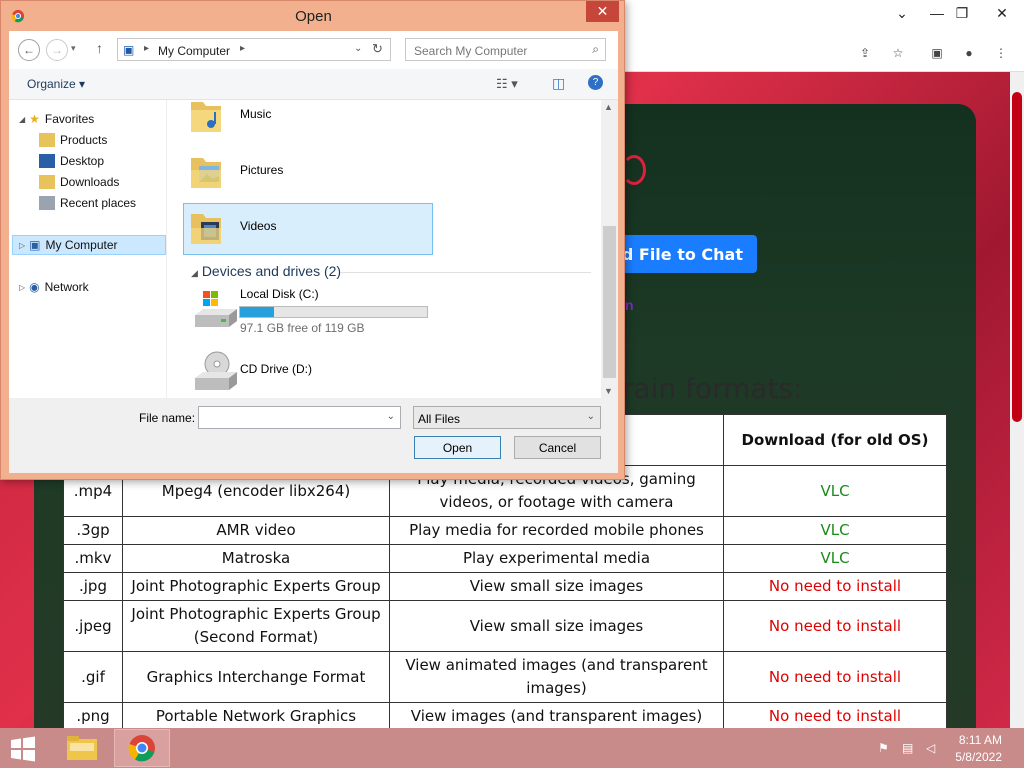 Image resolution: width=1024 pixels, height=768 pixels. I want to click on folder-label: Music, so click(256, 114).